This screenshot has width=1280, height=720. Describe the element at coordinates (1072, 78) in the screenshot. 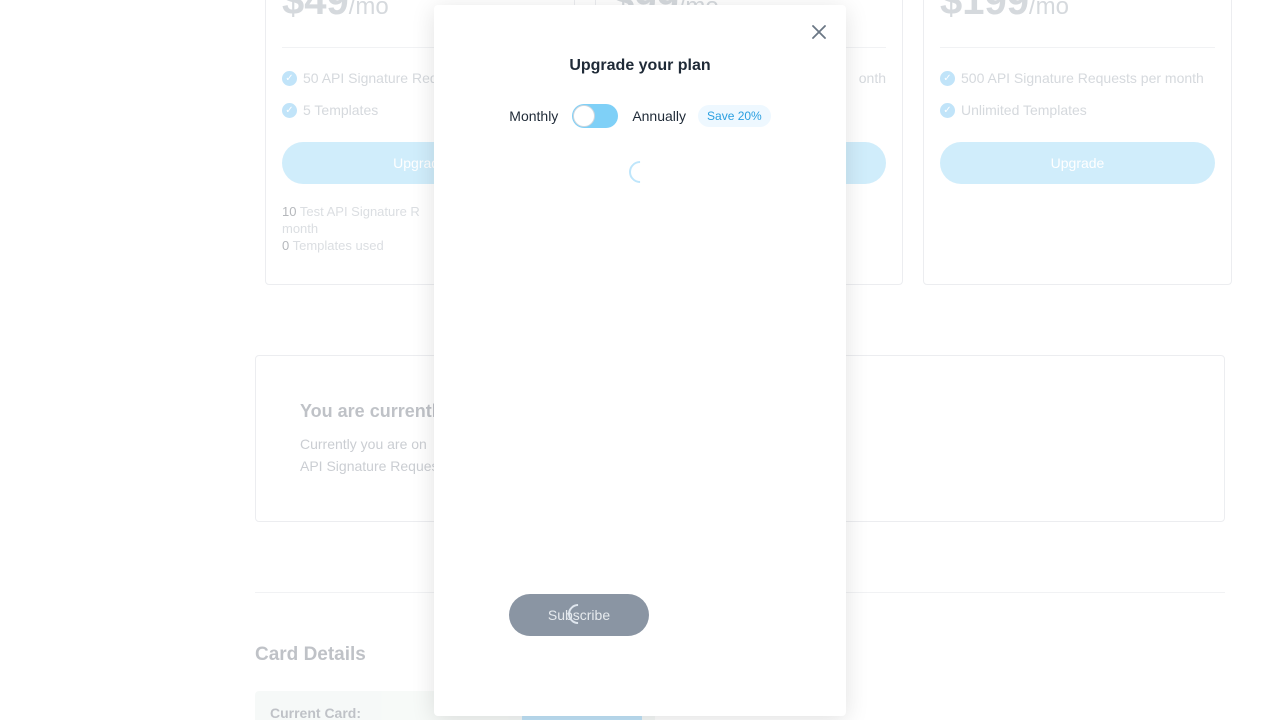

I see `plan-feature: ✓ 500 API Signature Requests per month` at that location.